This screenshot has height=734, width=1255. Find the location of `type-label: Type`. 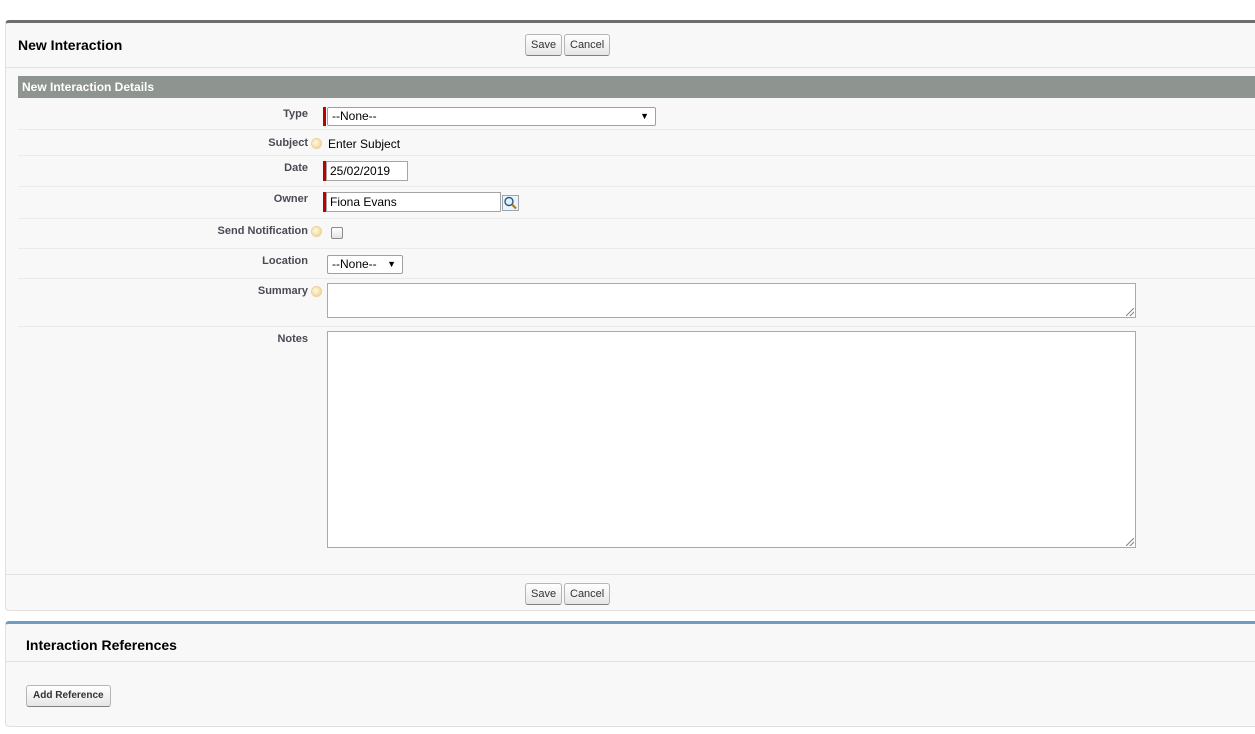

type-label: Type is located at coordinates (295, 114).